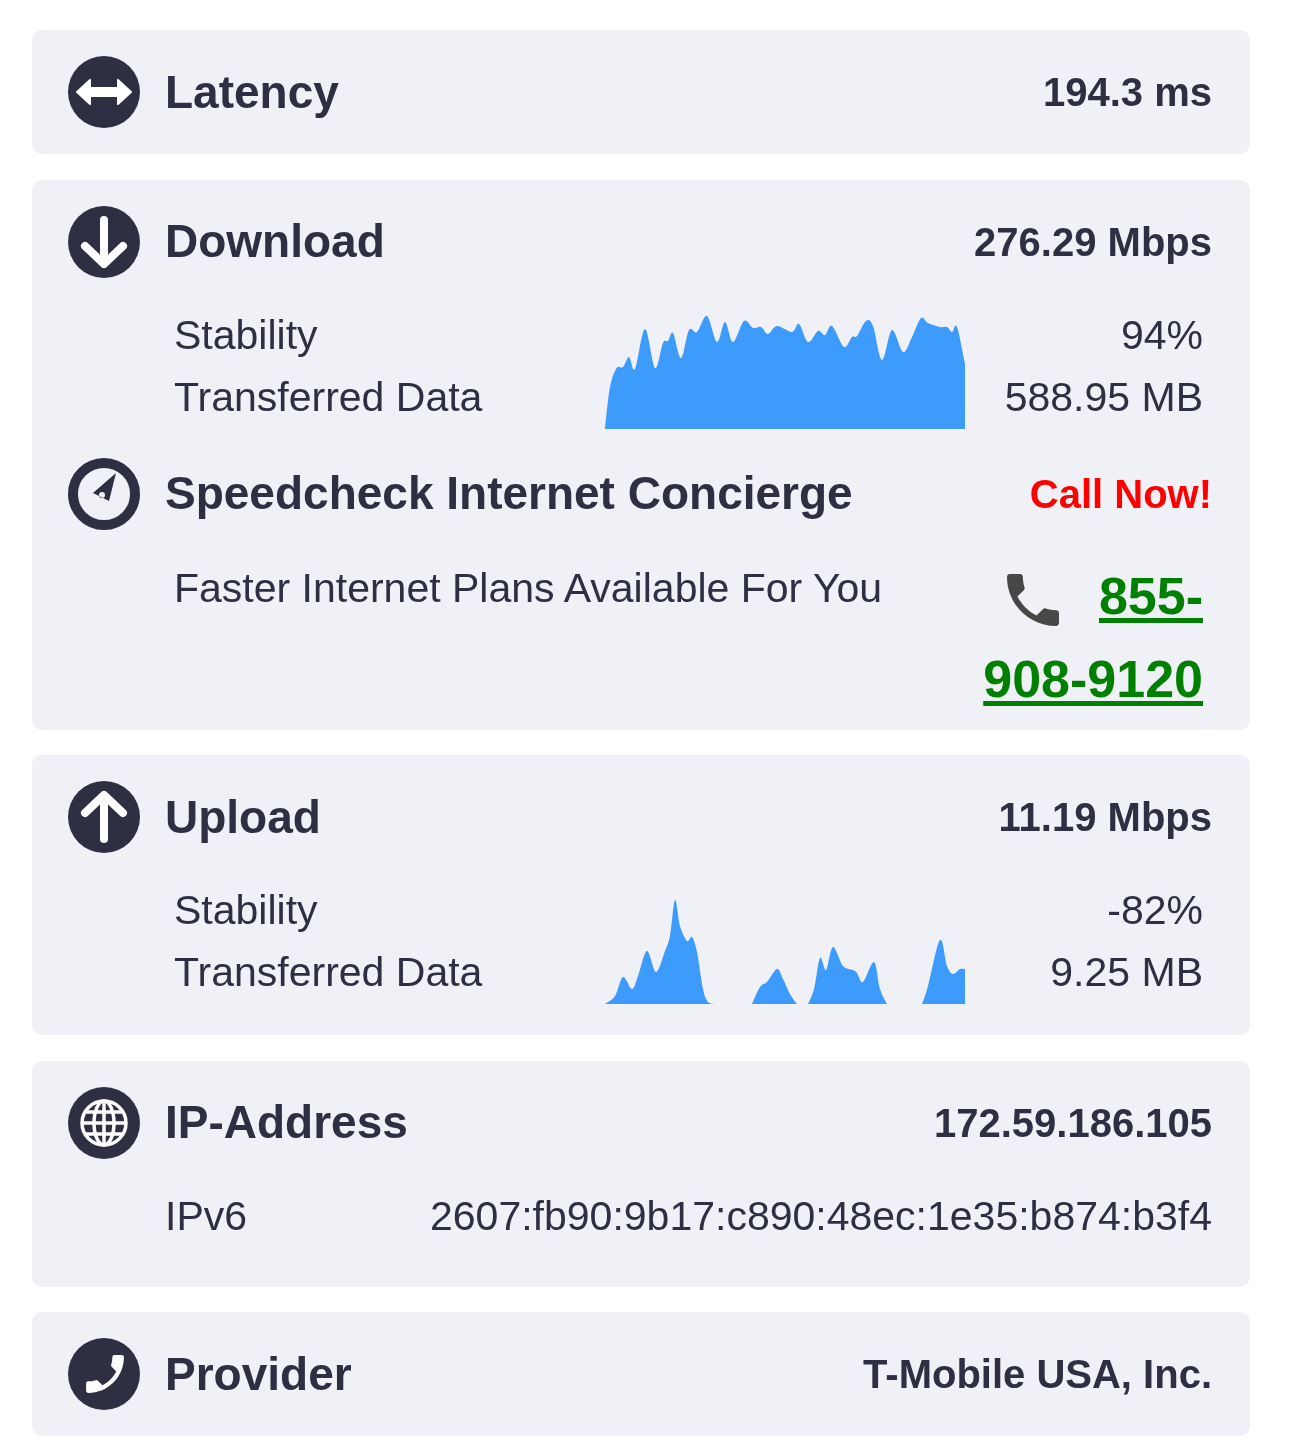 This screenshot has width=1290, height=1439. Describe the element at coordinates (1105, 817) in the screenshot. I see `upload-value: 11.19 Mbps` at that location.